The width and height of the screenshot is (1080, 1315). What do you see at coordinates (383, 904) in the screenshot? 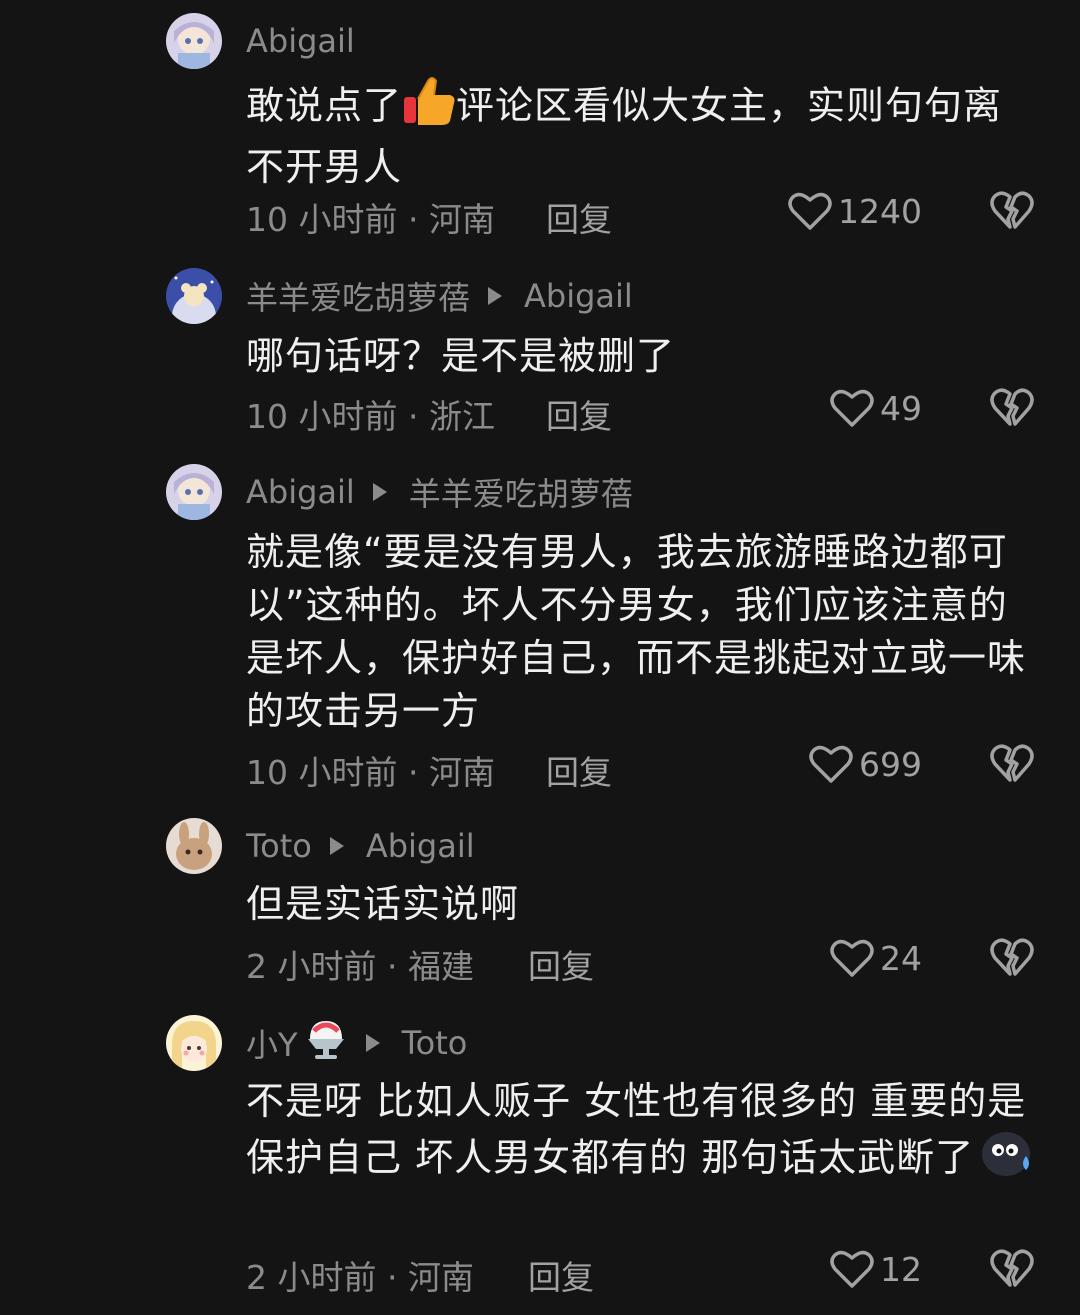
I see `comment-text: 但是实话实说啊` at bounding box center [383, 904].